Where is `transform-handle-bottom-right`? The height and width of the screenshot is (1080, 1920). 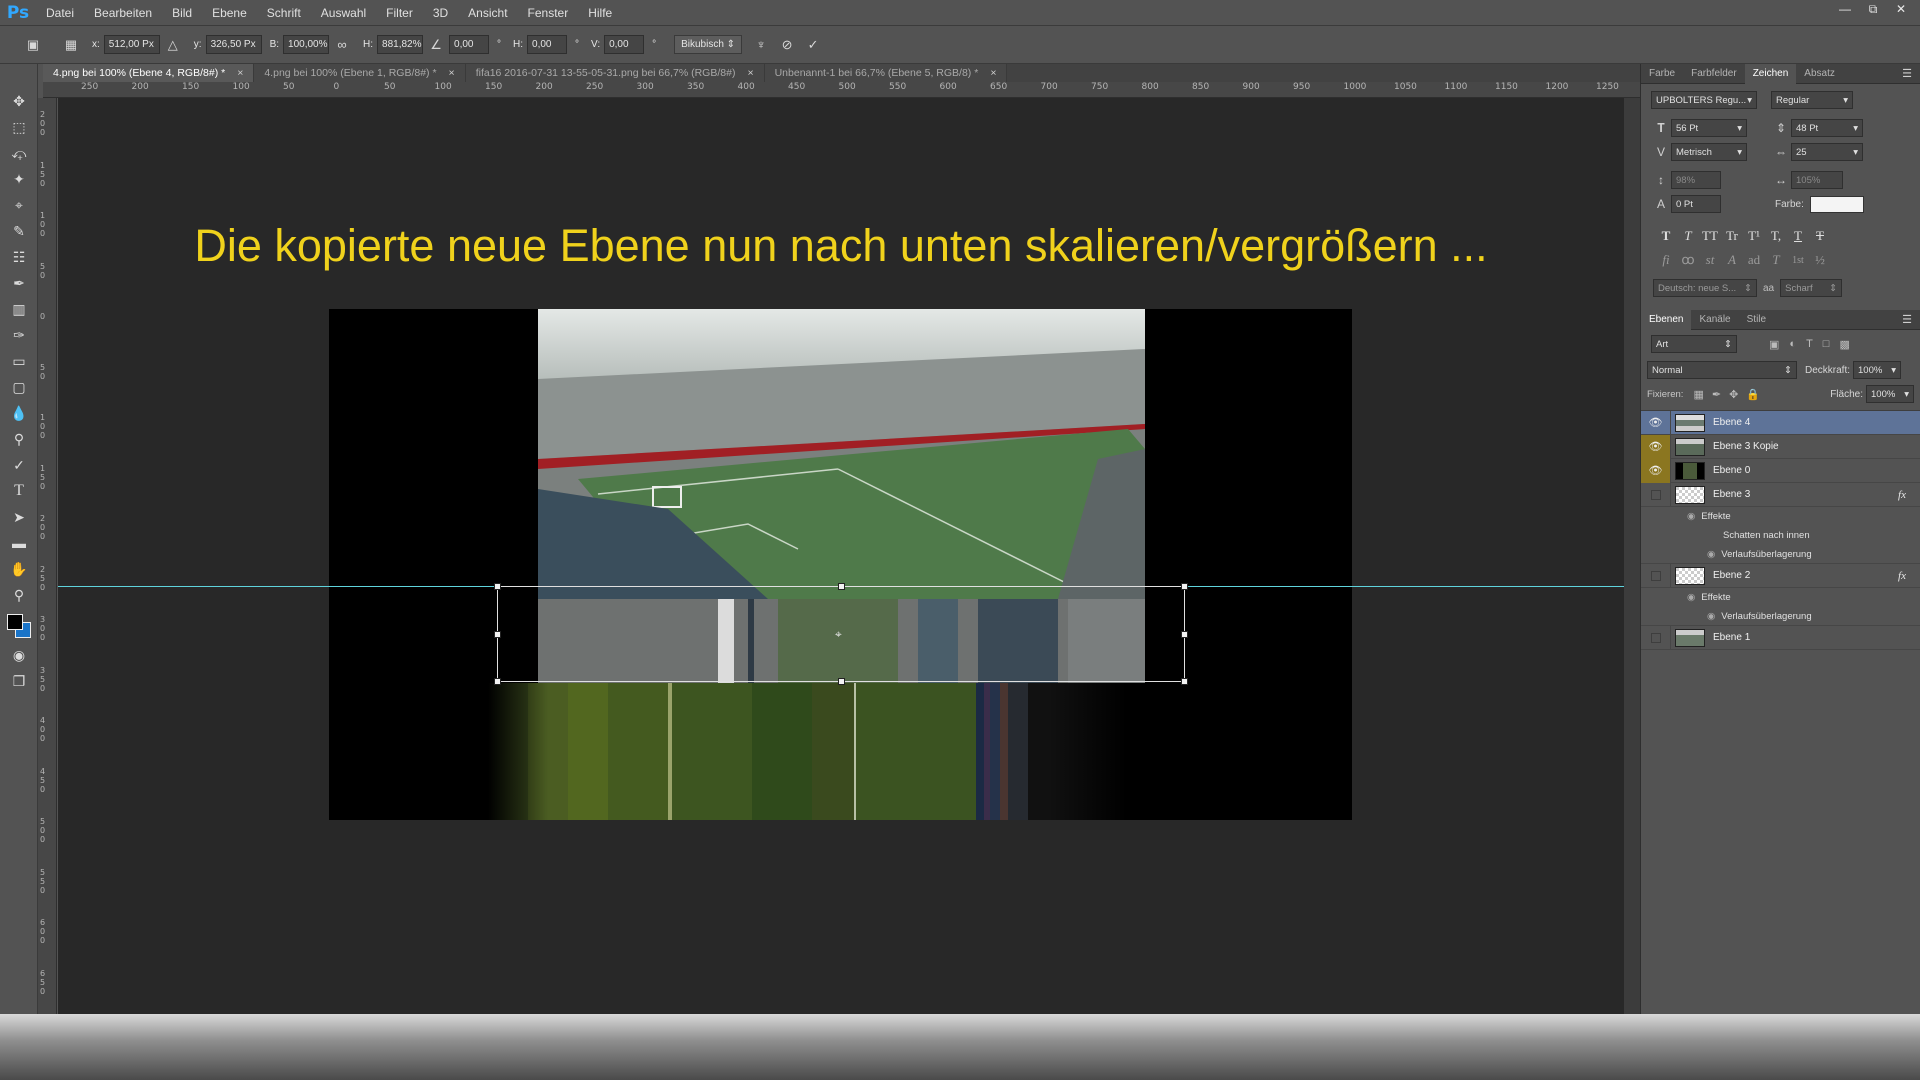 transform-handle-bottom-right is located at coordinates (1184, 681).